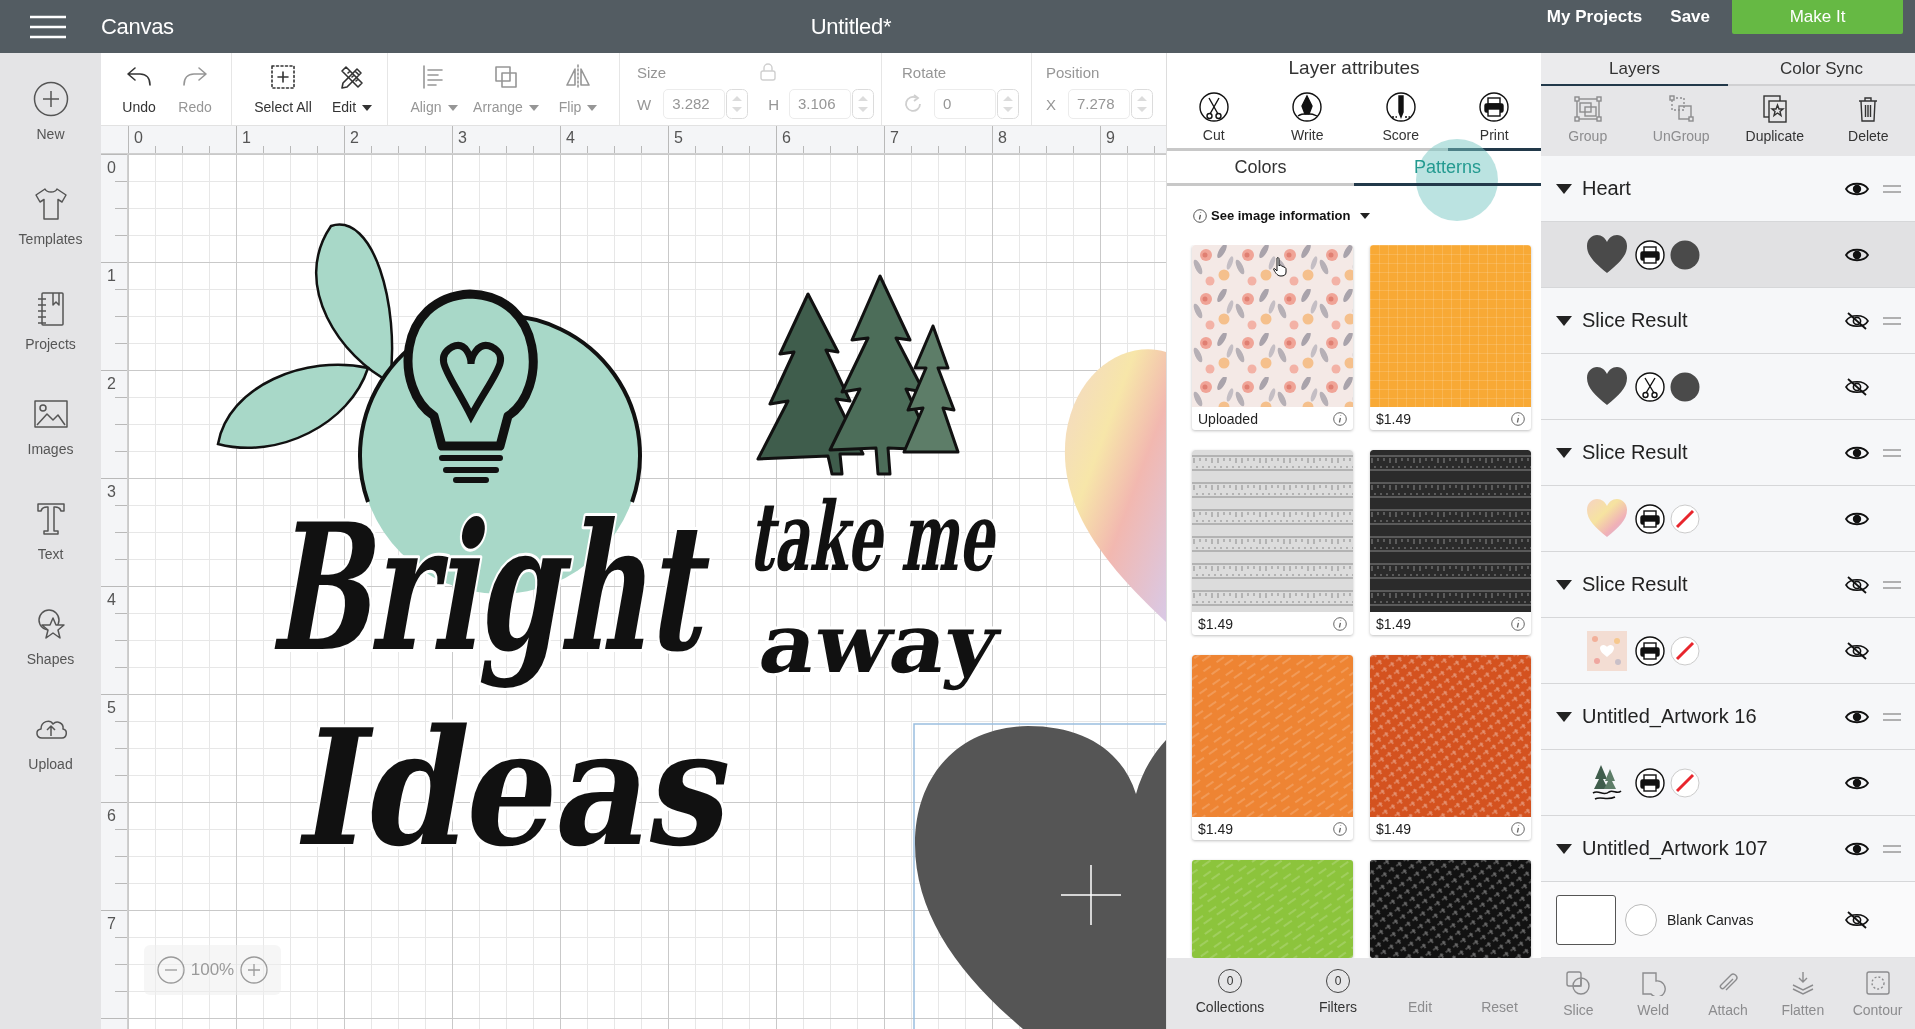 This screenshot has width=1915, height=1029. Describe the element at coordinates (1675, 848) in the screenshot. I see `layer-name: Untitled_Artwork 107` at that location.